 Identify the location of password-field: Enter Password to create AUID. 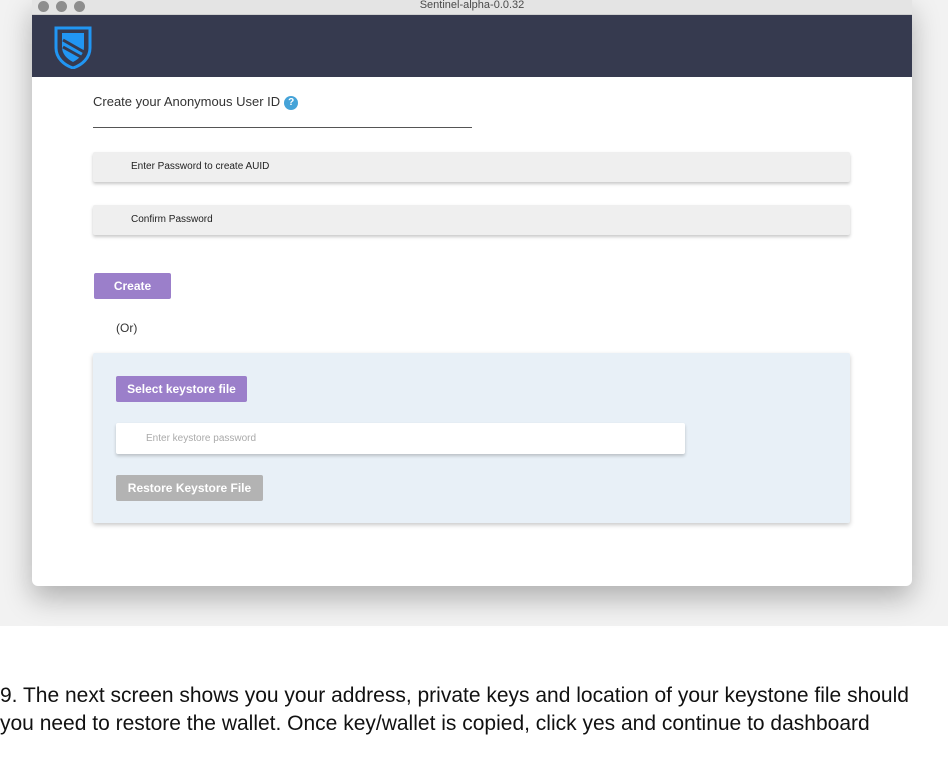
(471, 167).